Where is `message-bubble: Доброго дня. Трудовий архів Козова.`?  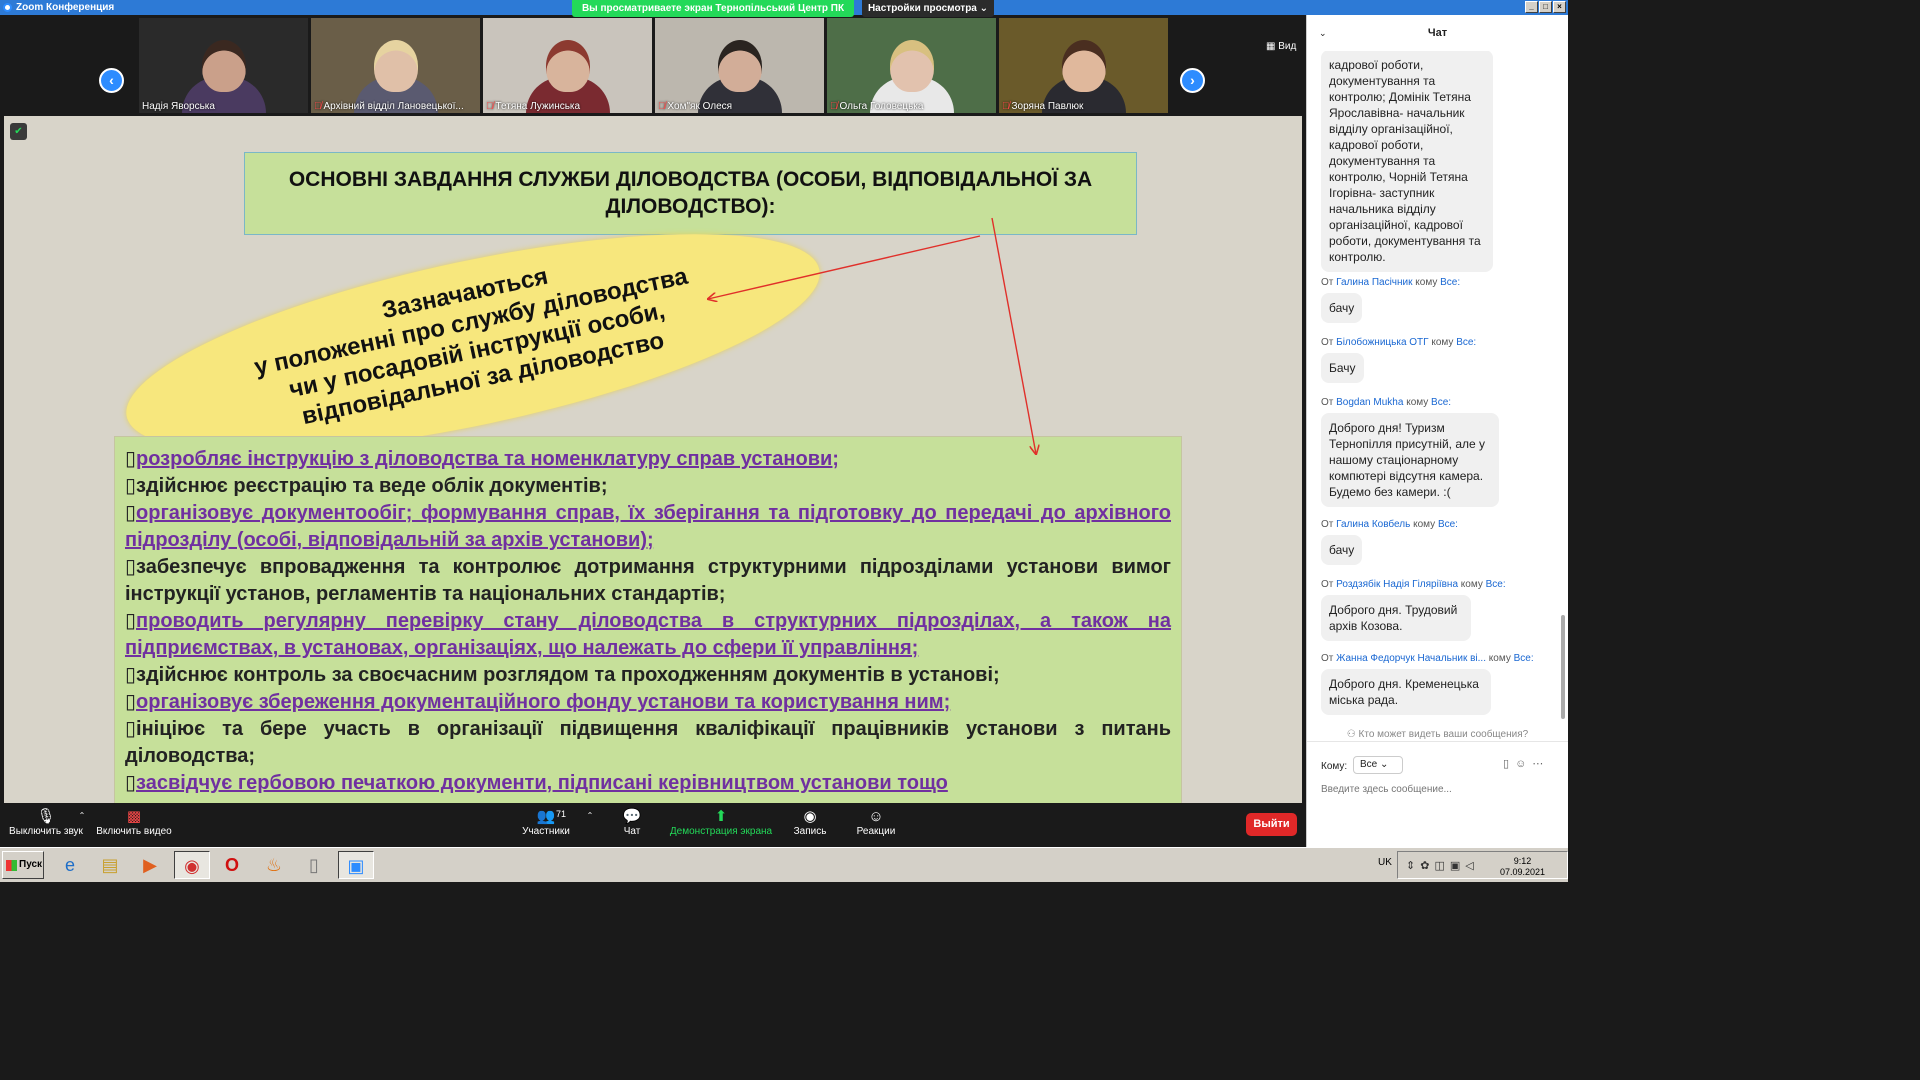
message-bubble: Доброго дня. Трудовий архів Козова. is located at coordinates (1396, 618).